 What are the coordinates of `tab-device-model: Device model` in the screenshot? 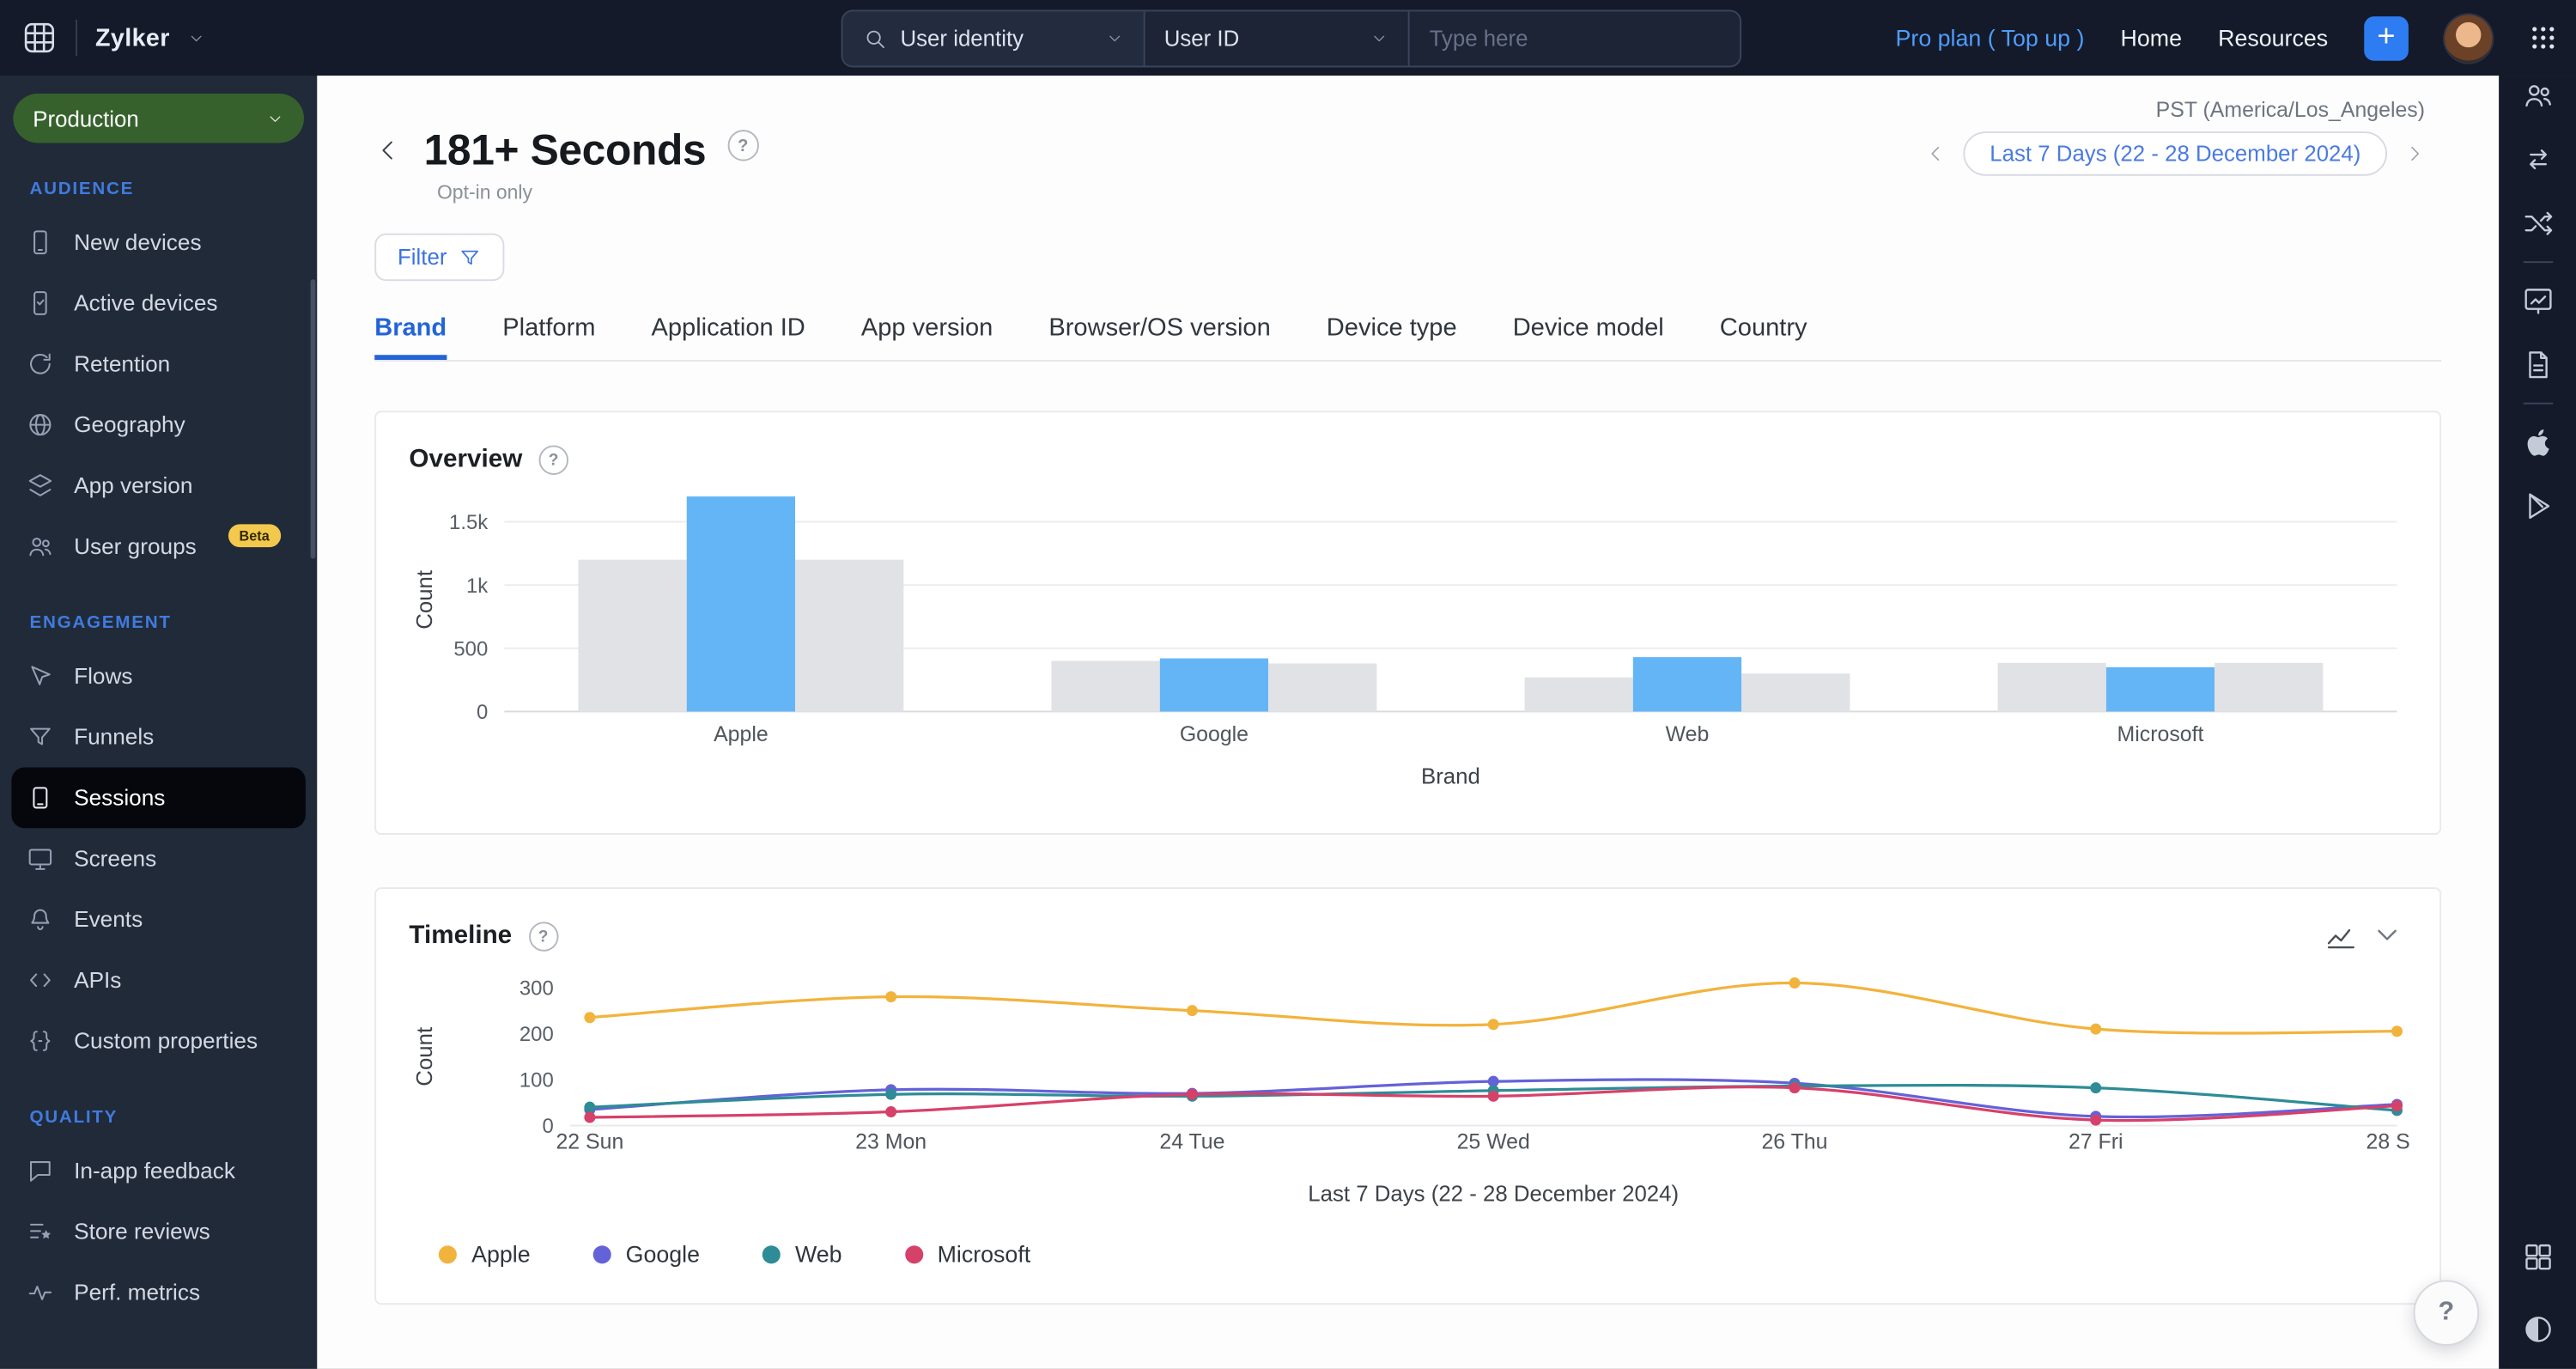 It's located at (1588, 336).